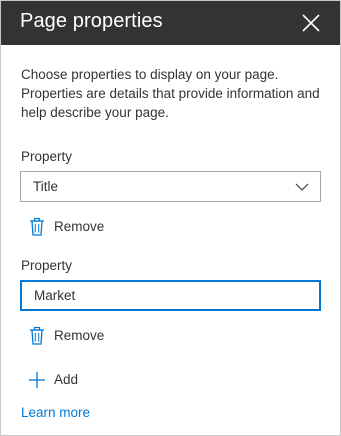 The image size is (341, 436). What do you see at coordinates (66, 379) in the screenshot?
I see `add-label: Add` at bounding box center [66, 379].